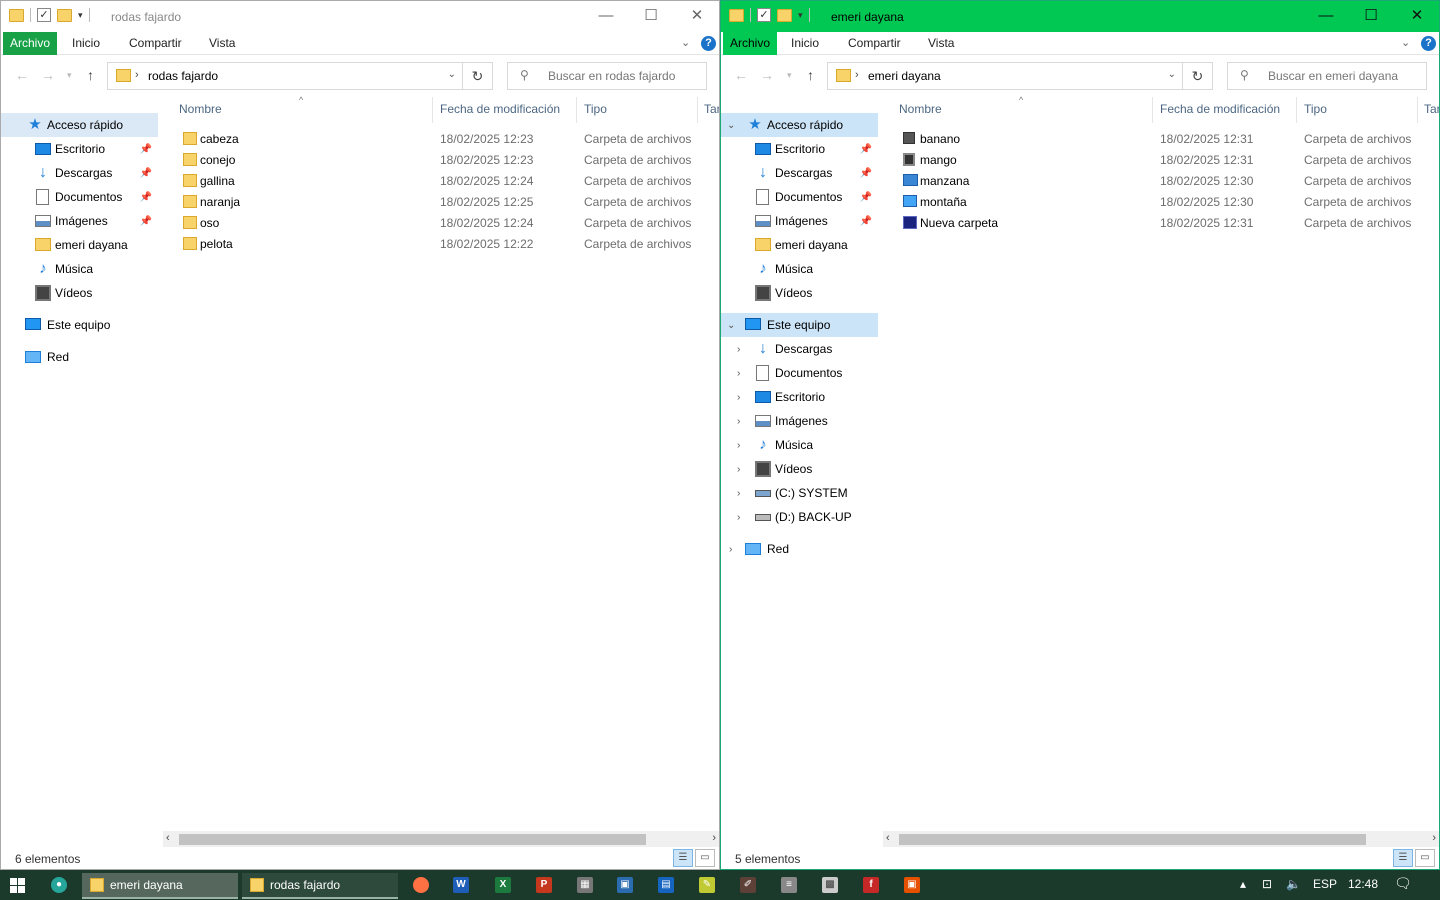 This screenshot has height=900, width=1440. What do you see at coordinates (79, 269) in the screenshot?
I see `nav-item-musica: ♪ Música` at bounding box center [79, 269].